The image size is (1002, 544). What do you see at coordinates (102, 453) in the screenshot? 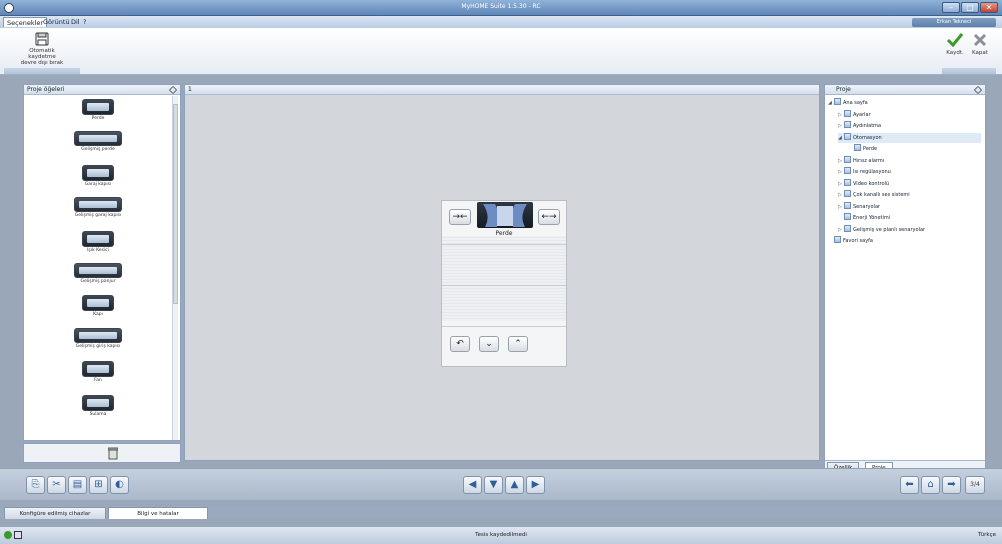
I see `trash-area` at bounding box center [102, 453].